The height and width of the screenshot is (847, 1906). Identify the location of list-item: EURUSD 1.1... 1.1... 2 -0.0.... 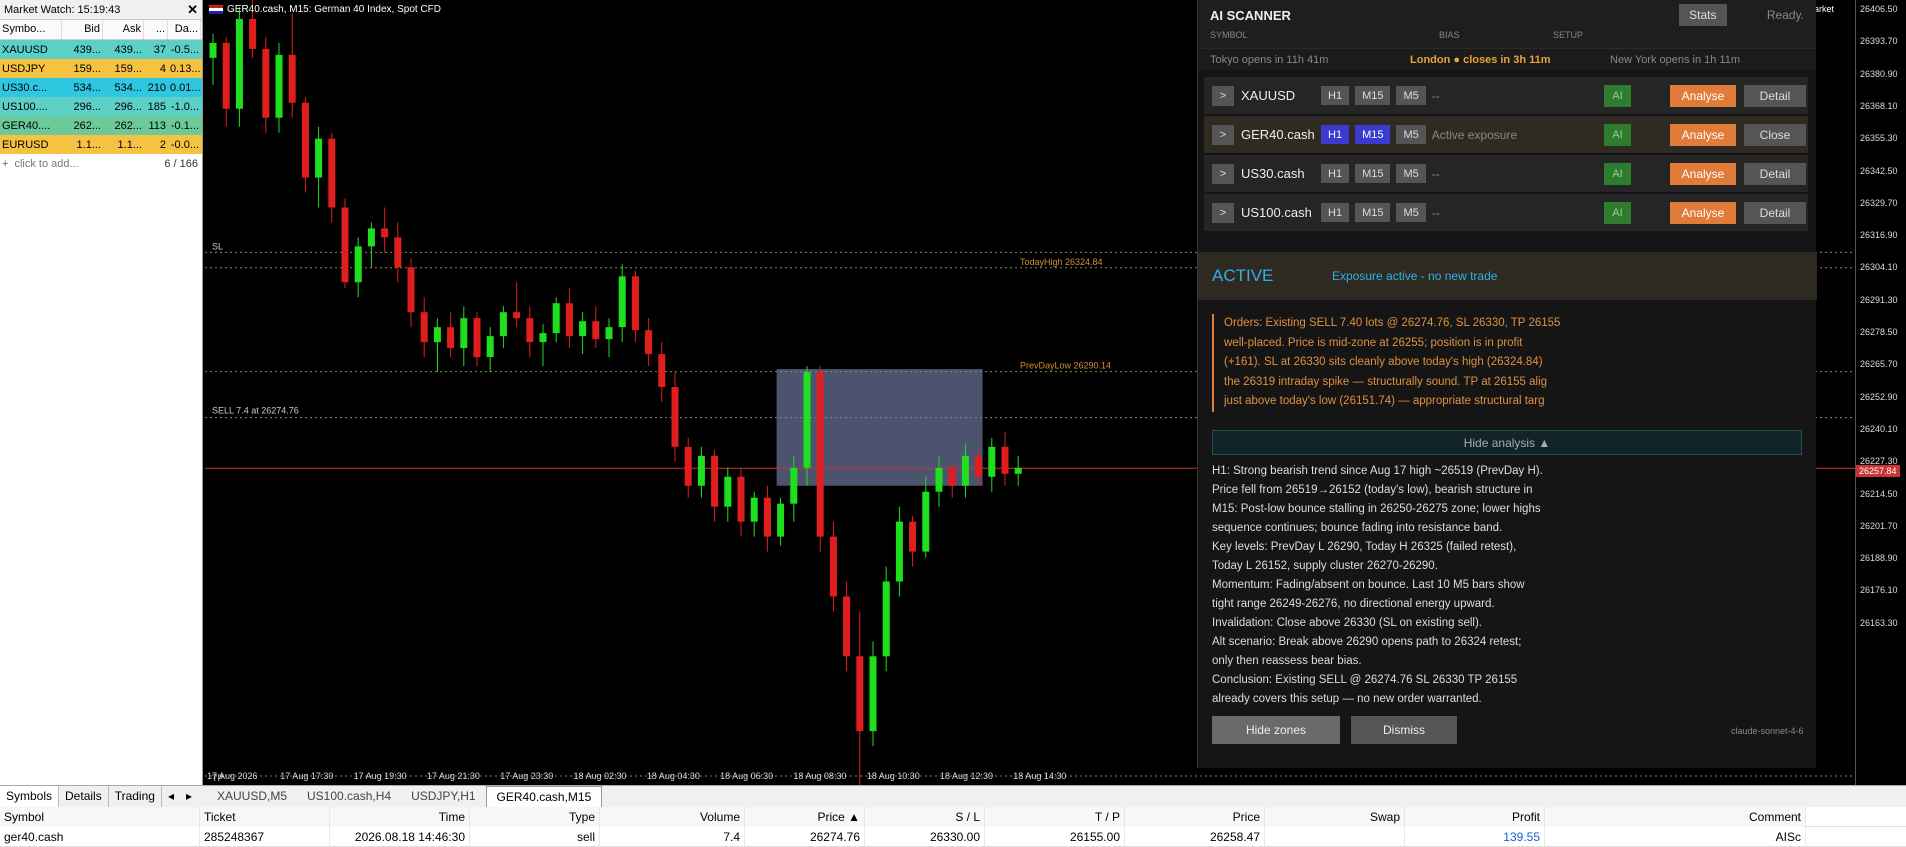
(101, 144).